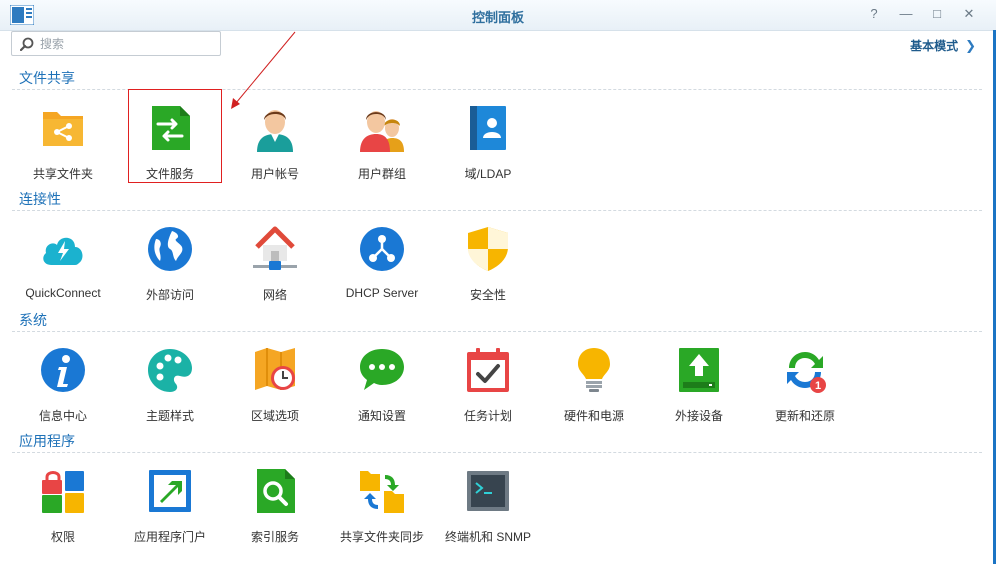  What do you see at coordinates (382, 293) in the screenshot?
I see `item-label: DHCP Server` at bounding box center [382, 293].